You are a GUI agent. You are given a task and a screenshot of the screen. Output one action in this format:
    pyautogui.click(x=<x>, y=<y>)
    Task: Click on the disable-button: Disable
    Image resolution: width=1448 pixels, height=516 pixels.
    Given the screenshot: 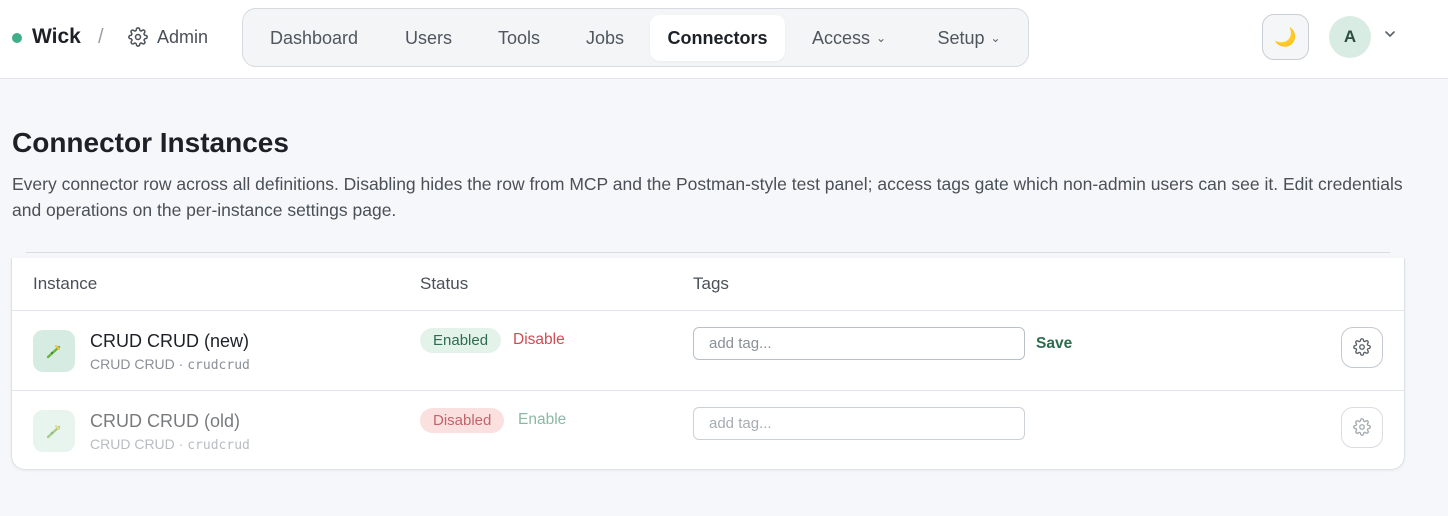 What is the action you would take?
    pyautogui.click(x=539, y=340)
    